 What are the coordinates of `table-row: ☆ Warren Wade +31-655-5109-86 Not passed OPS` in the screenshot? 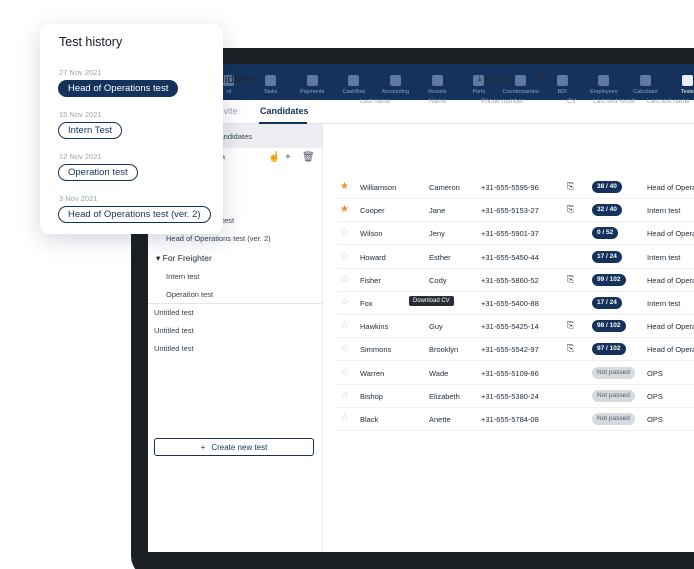 It's located at (515, 373).